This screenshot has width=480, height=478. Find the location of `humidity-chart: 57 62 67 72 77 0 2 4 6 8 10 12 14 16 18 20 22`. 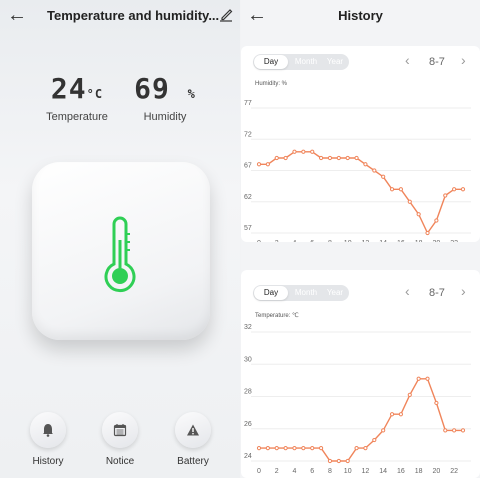

humidity-chart: 57 62 67 72 77 0 2 4 6 8 10 12 14 16 18 20 22 is located at coordinates (357, 171).